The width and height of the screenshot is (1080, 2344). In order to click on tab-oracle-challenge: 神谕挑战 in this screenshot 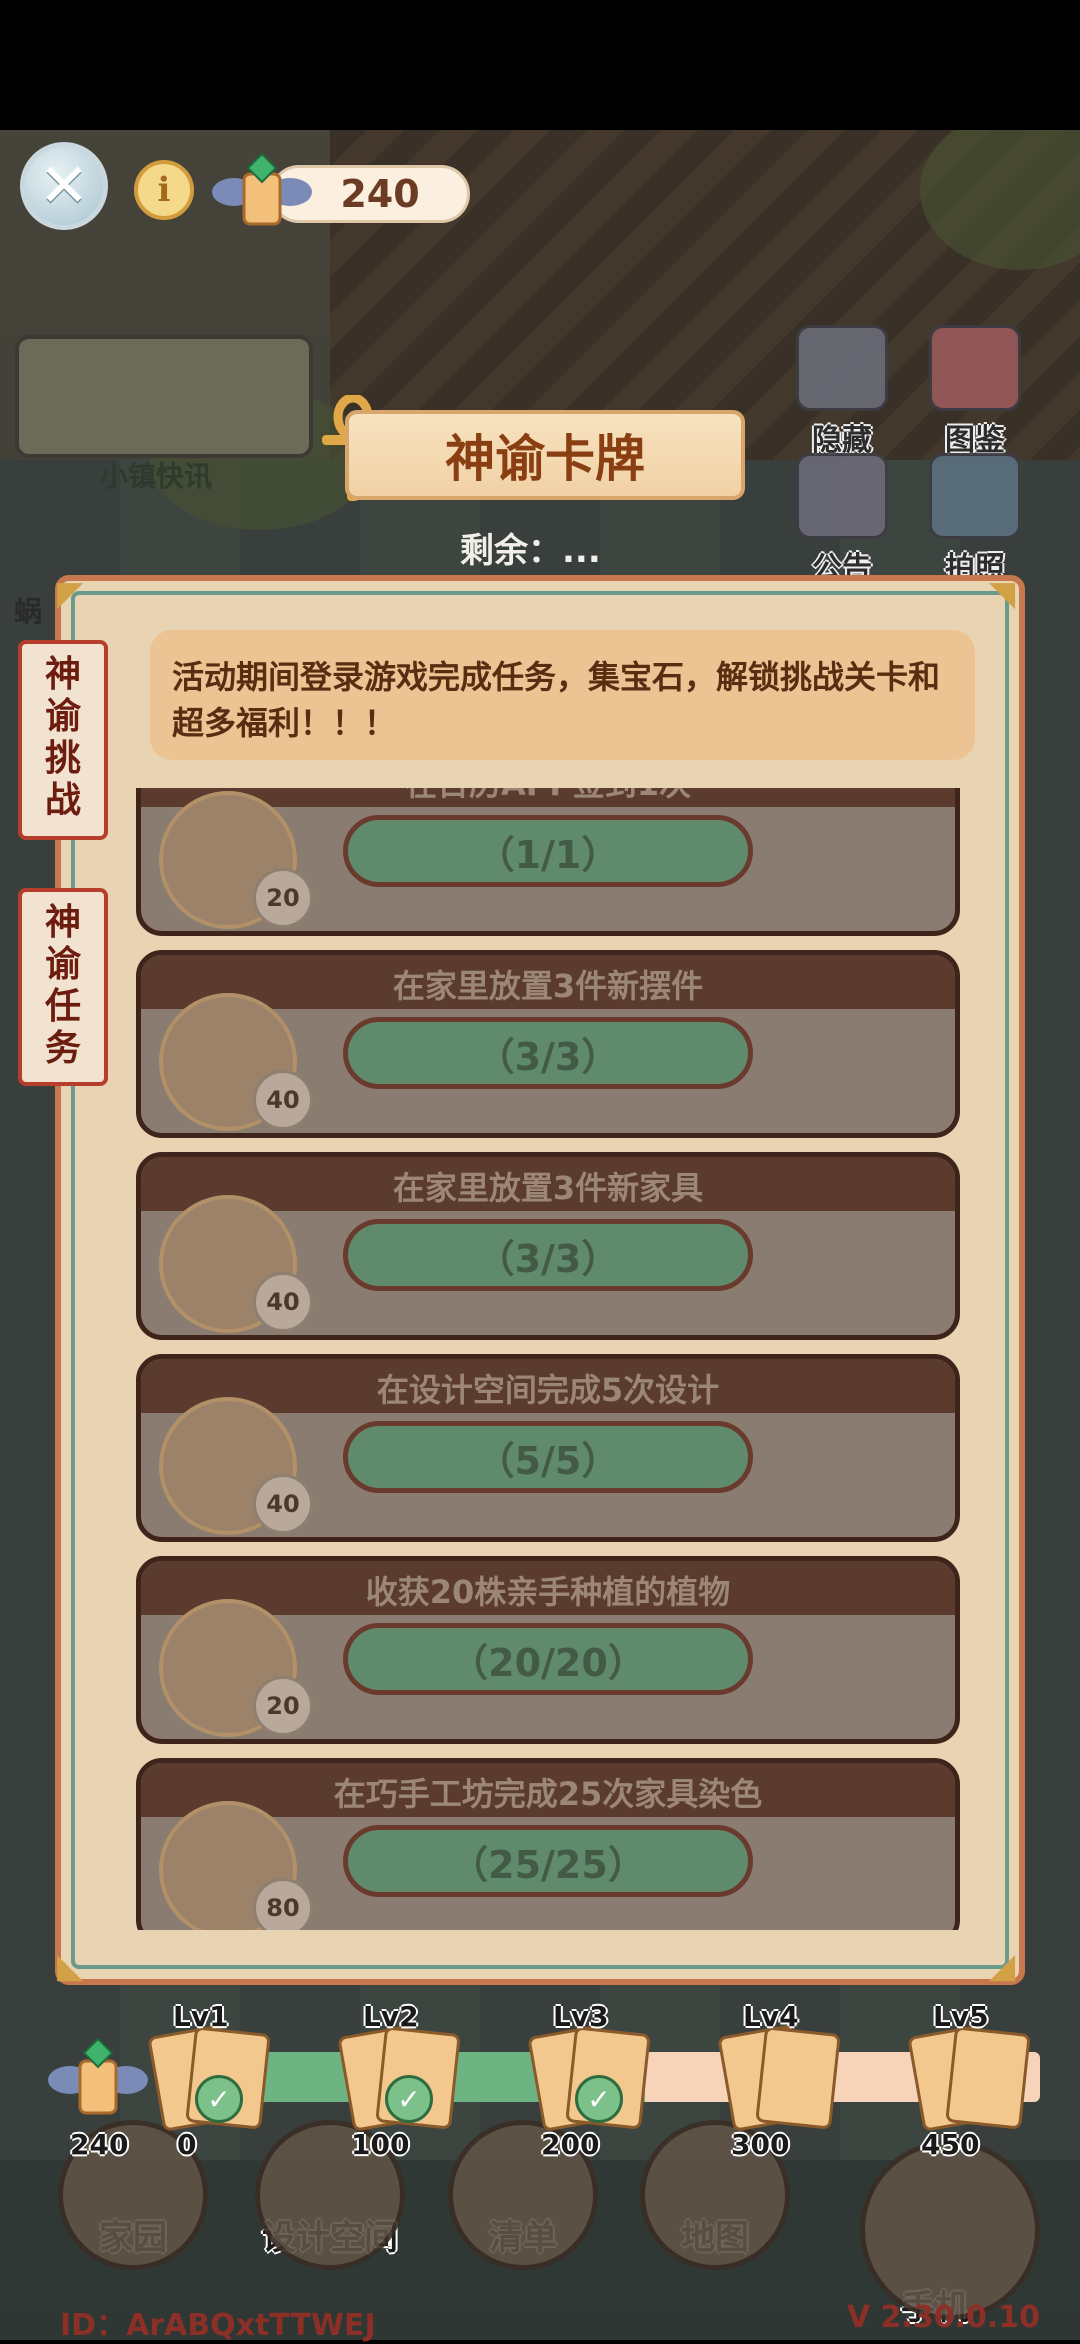, I will do `click(63, 740)`.